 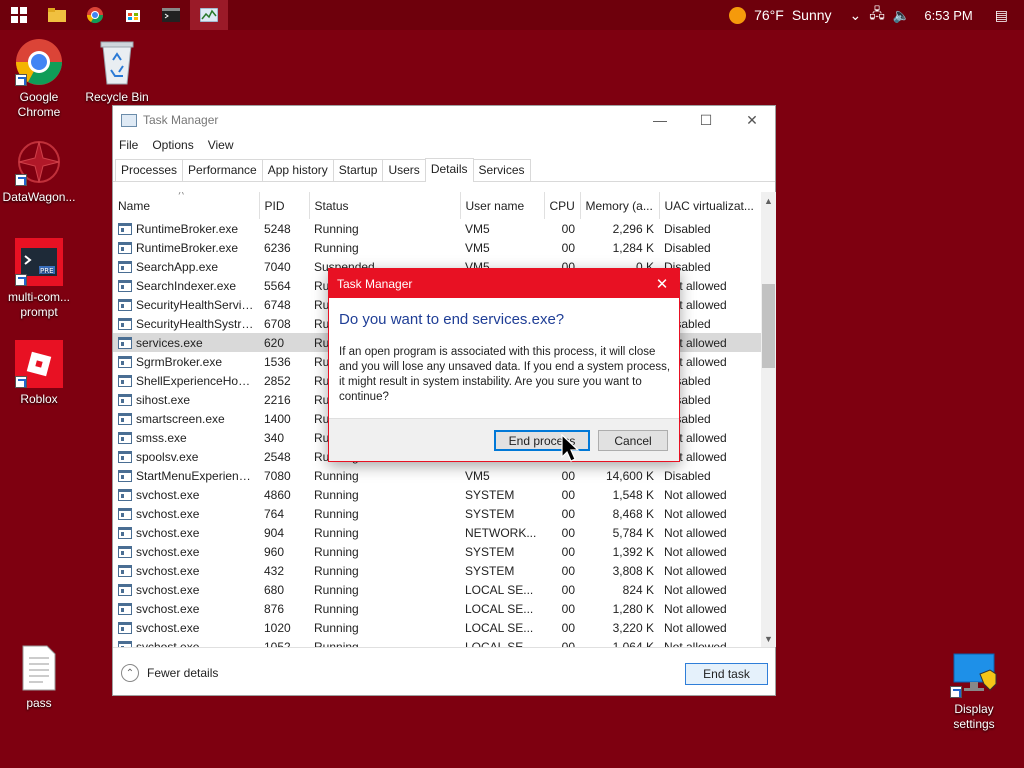 What do you see at coordinates (504, 439) in the screenshot?
I see `dialog-button-bar: End process Cancel` at bounding box center [504, 439].